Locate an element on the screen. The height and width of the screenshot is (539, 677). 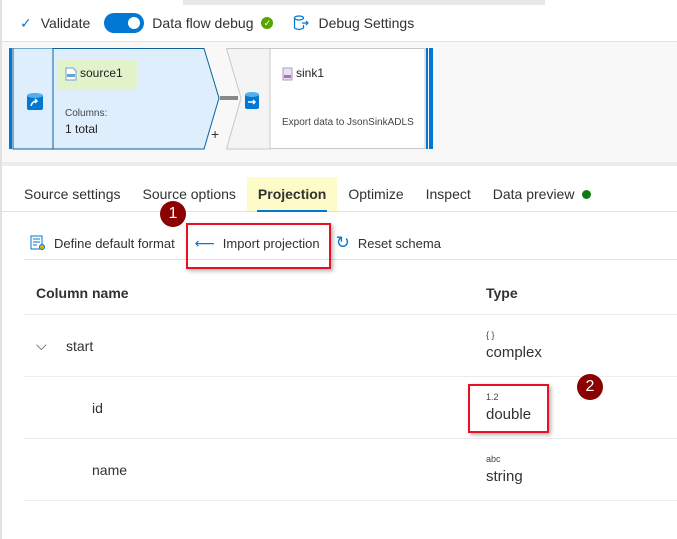
column-type: string is located at coordinates (504, 476).